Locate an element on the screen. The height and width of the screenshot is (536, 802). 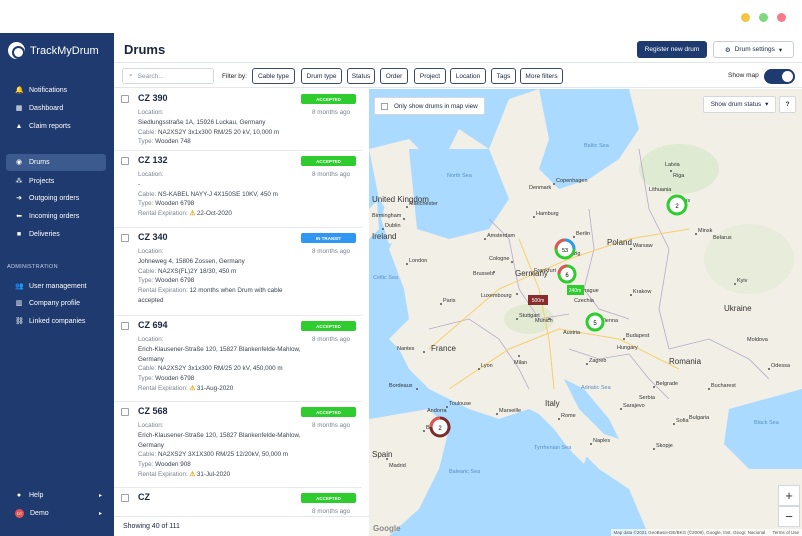
more-filters-button: More filters is located at coordinates (541, 76).